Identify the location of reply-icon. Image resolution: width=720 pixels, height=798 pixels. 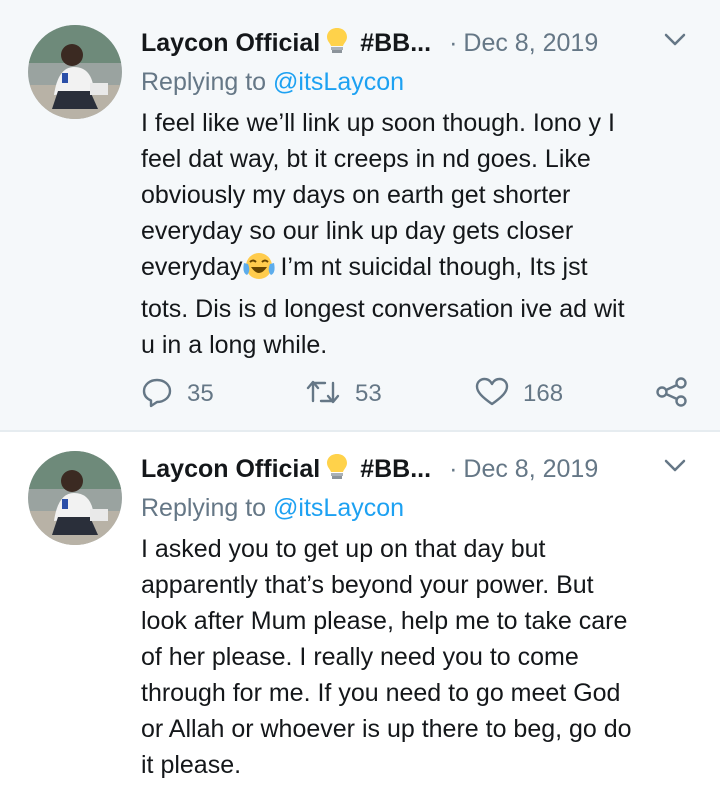
(157, 394).